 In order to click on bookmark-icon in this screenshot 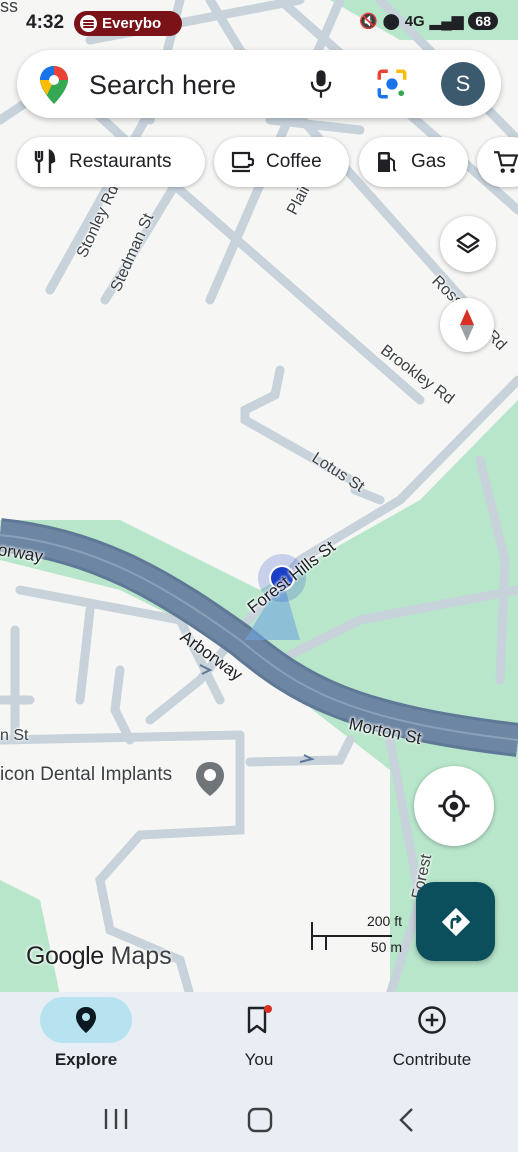, I will do `click(259, 1019)`.